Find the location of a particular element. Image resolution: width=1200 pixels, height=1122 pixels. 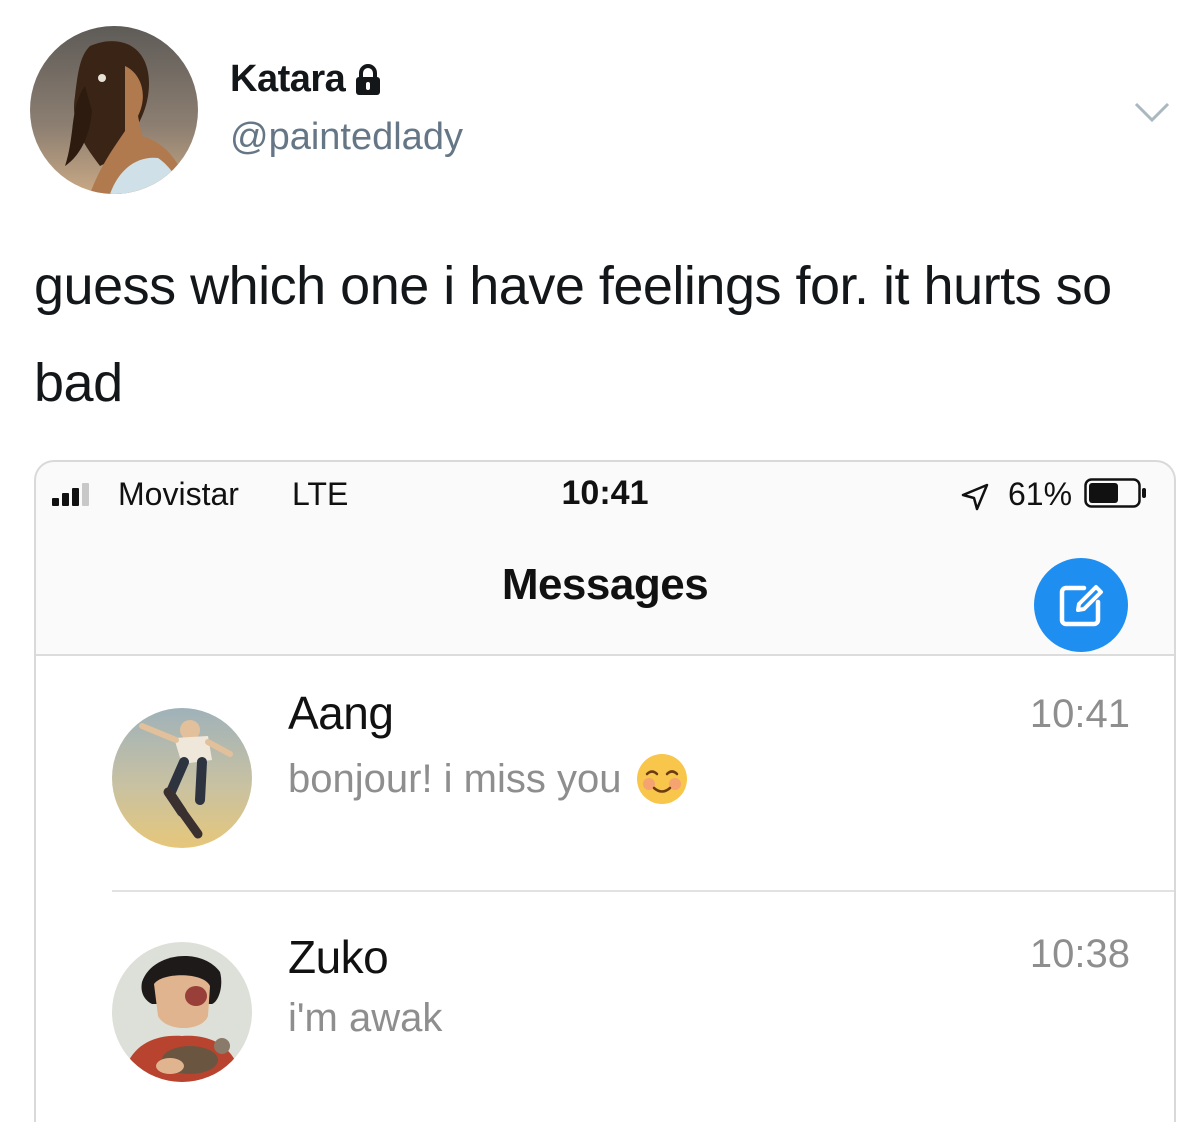

compose-button is located at coordinates (1081, 605).